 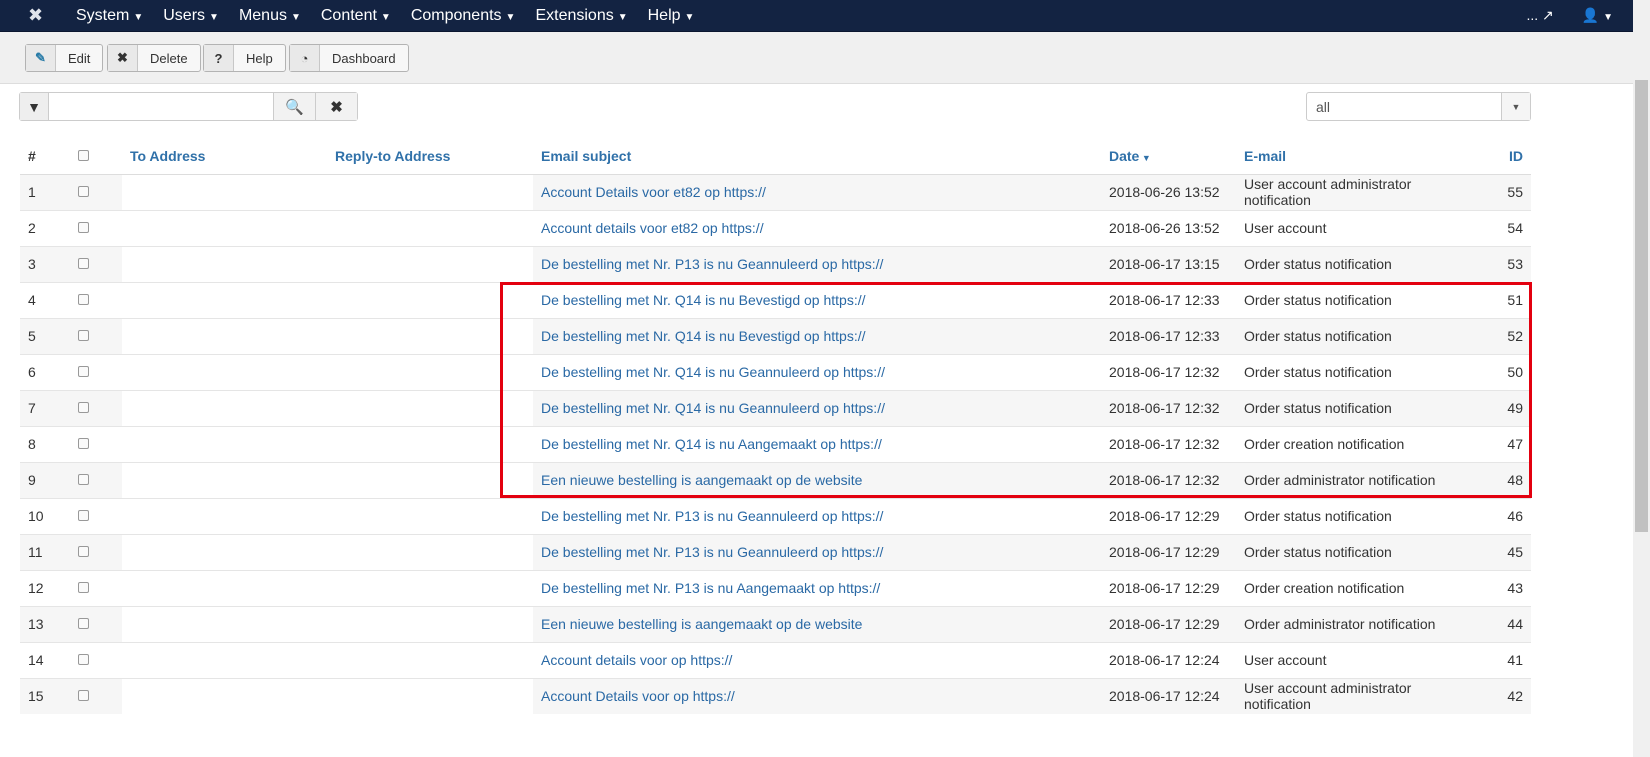 I want to click on edit-button: ✎ Edit, so click(x=64, y=58).